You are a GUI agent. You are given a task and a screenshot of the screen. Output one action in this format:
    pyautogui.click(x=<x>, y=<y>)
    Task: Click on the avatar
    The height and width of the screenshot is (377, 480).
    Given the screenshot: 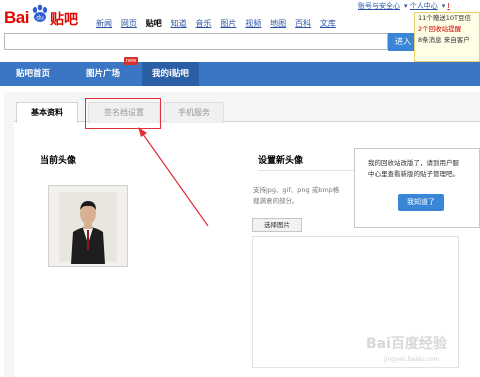 What is the action you would take?
    pyautogui.click(x=88, y=226)
    